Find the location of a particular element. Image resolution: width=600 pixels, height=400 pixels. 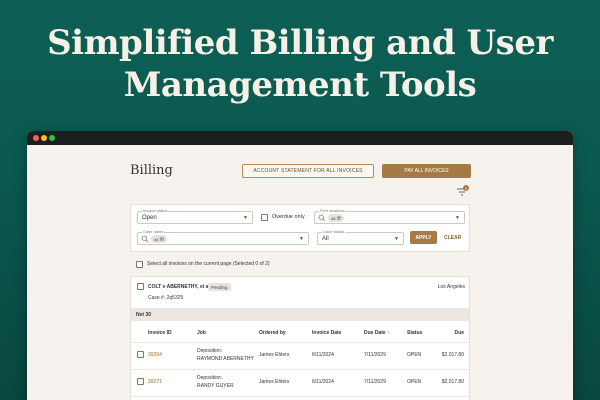

case-name-select: Case name All × ▼ is located at coordinates (223, 237).